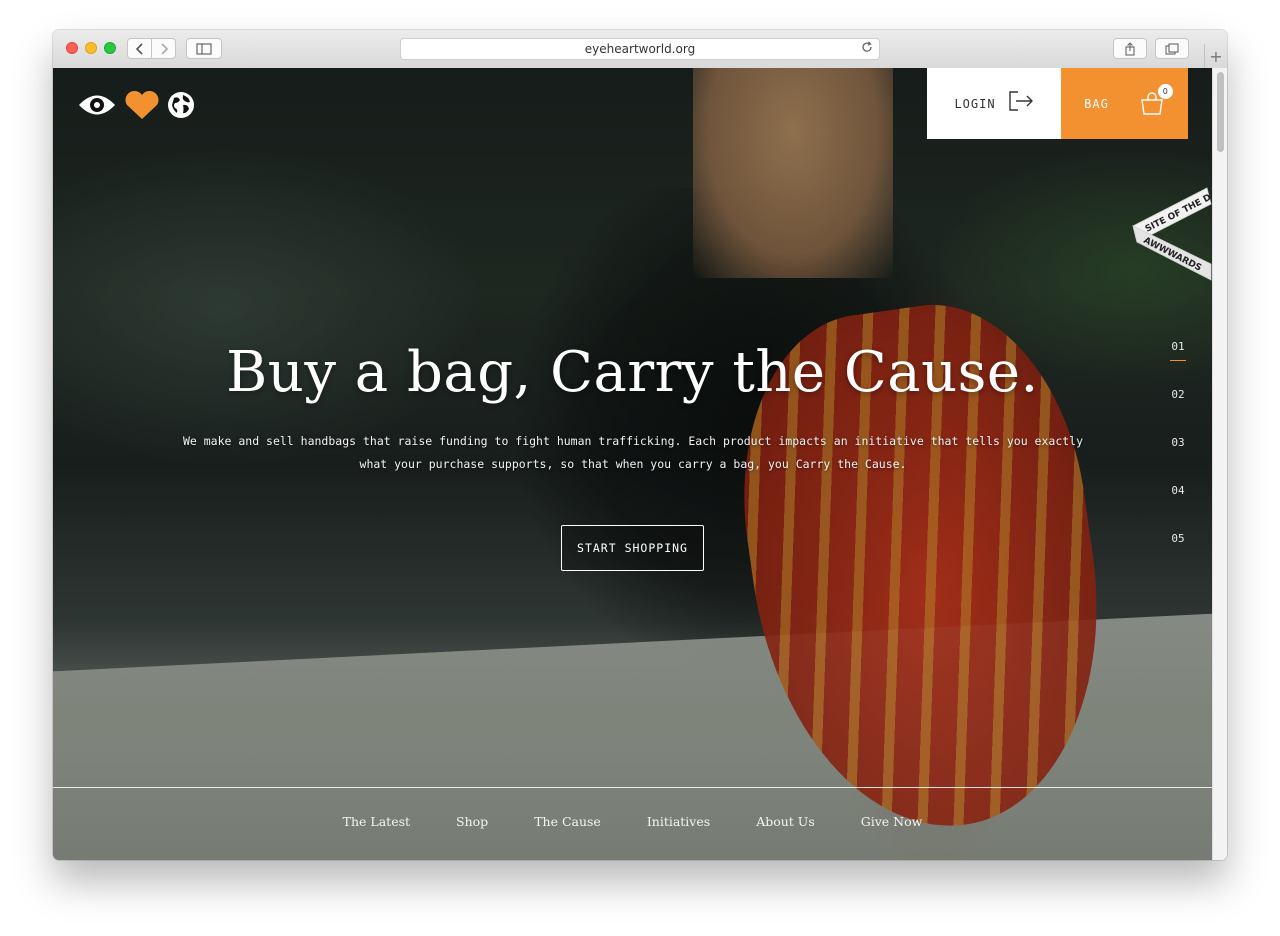 This screenshot has height=936, width=1280. I want to click on tabs-icon, so click(1172, 48).